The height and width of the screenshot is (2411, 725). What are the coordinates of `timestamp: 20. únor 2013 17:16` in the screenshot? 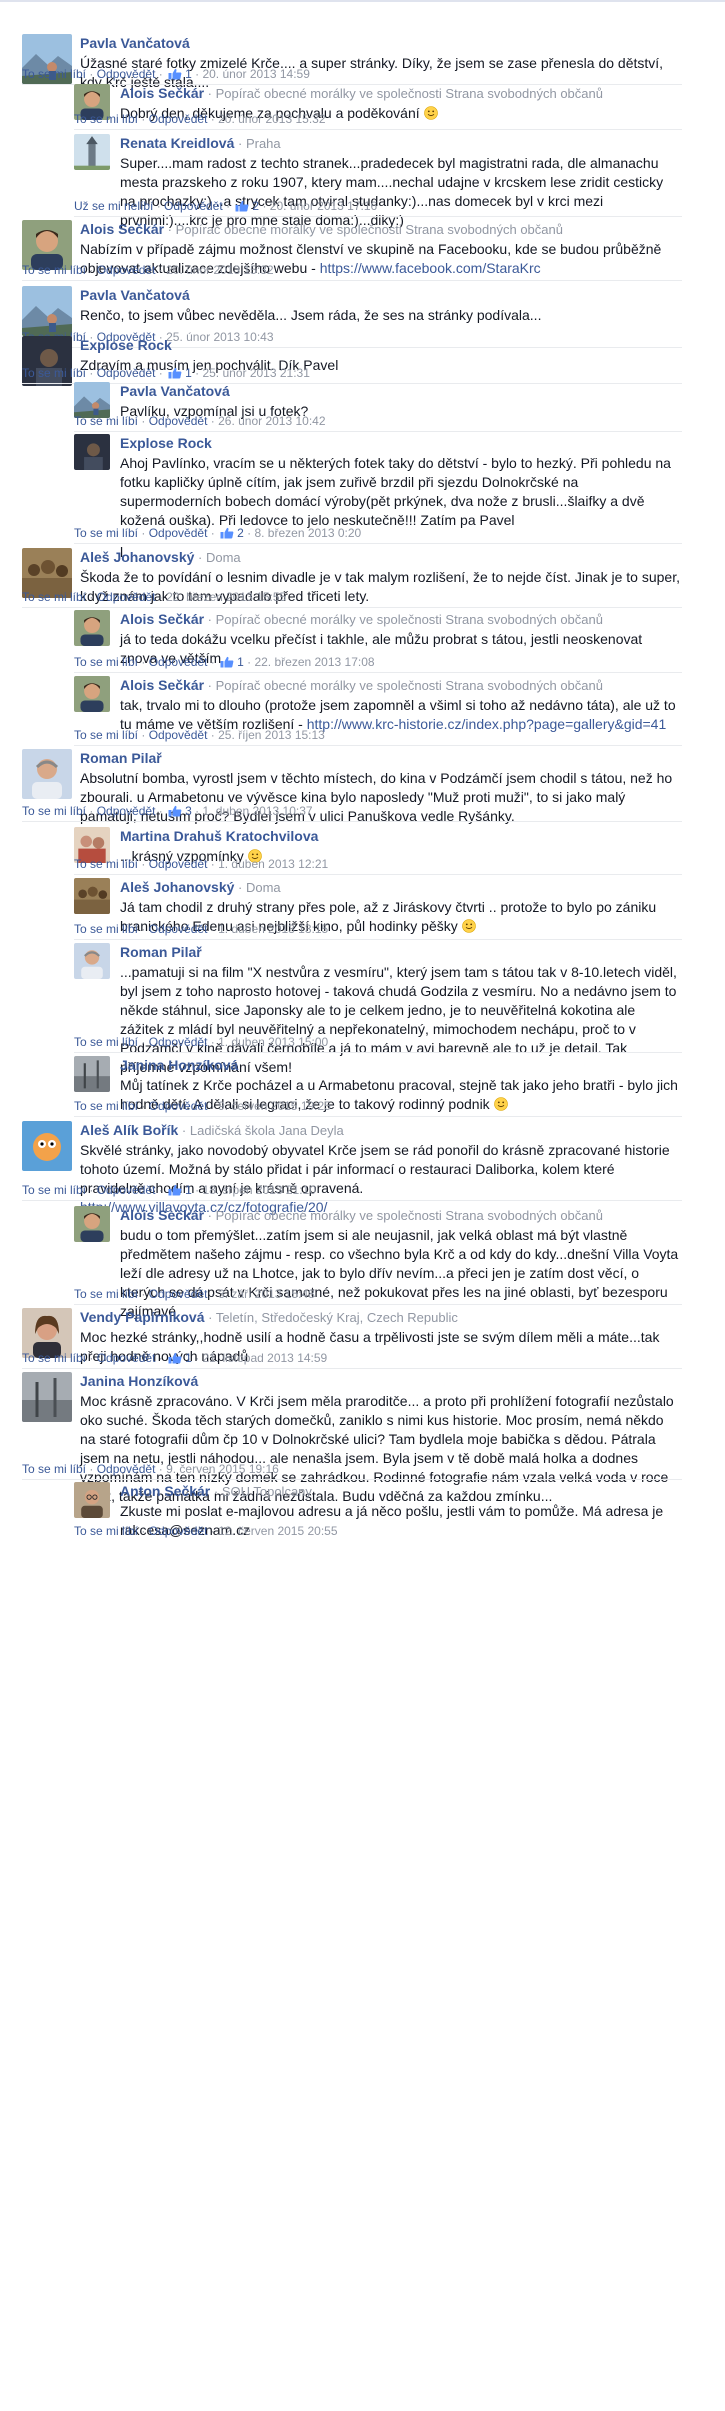 It's located at (323, 206).